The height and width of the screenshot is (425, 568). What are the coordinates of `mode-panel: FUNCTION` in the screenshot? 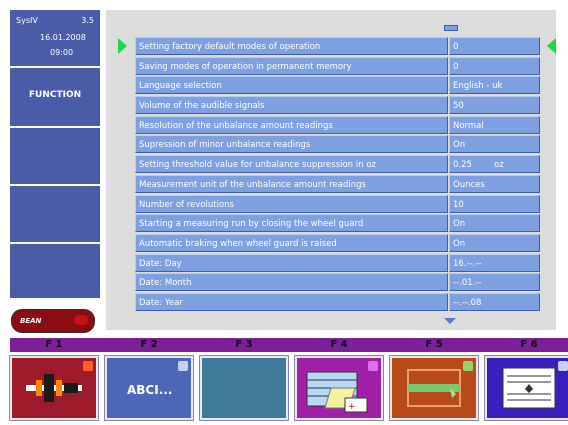 It's located at (55, 98).